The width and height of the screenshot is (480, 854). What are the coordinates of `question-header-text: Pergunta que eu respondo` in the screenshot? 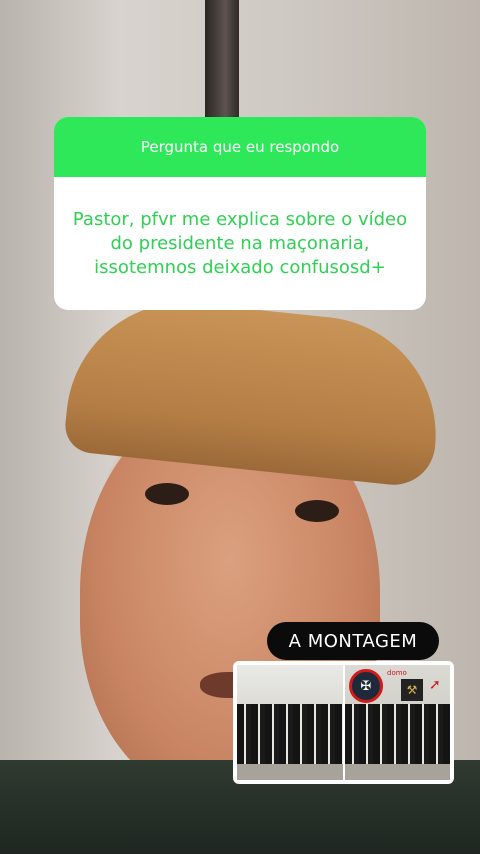 It's located at (240, 147).